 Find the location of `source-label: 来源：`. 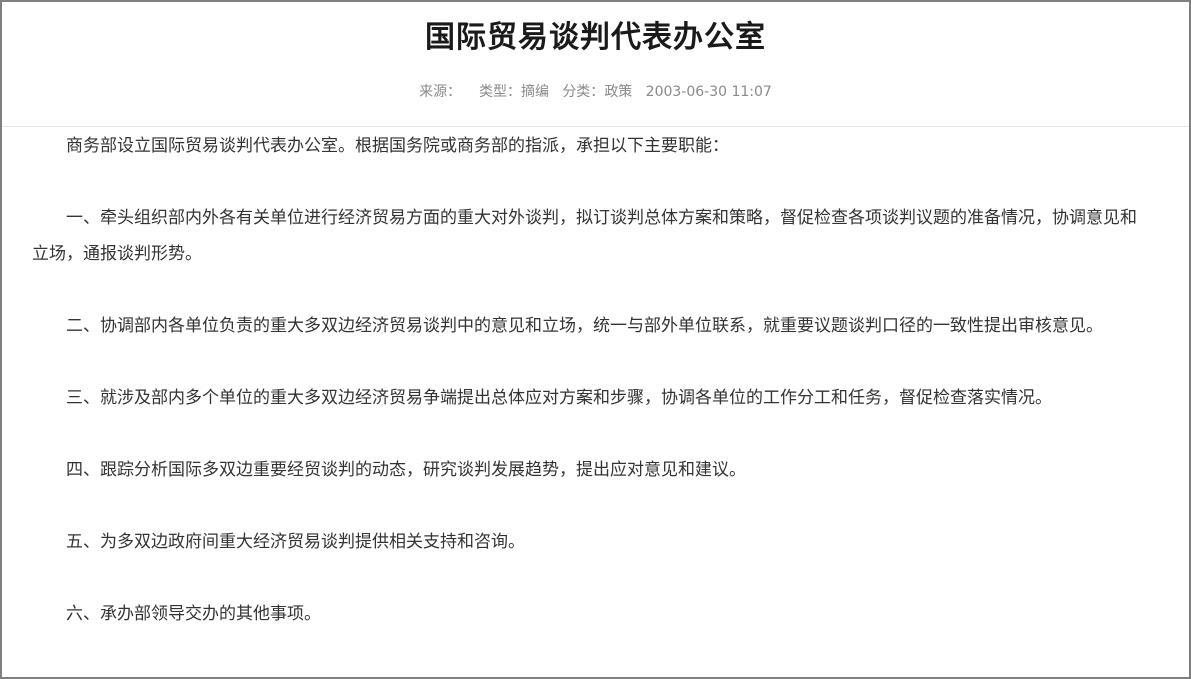

source-label: 来源： is located at coordinates (440, 92).